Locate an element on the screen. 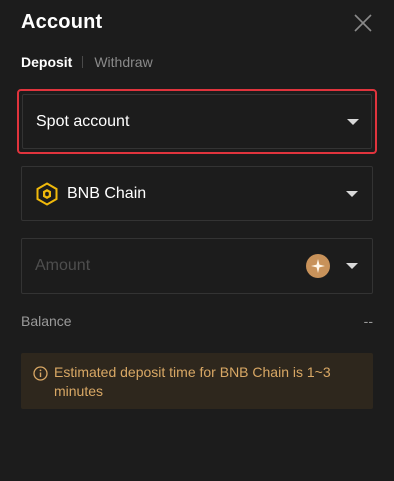  panel-title: Account is located at coordinates (62, 22).